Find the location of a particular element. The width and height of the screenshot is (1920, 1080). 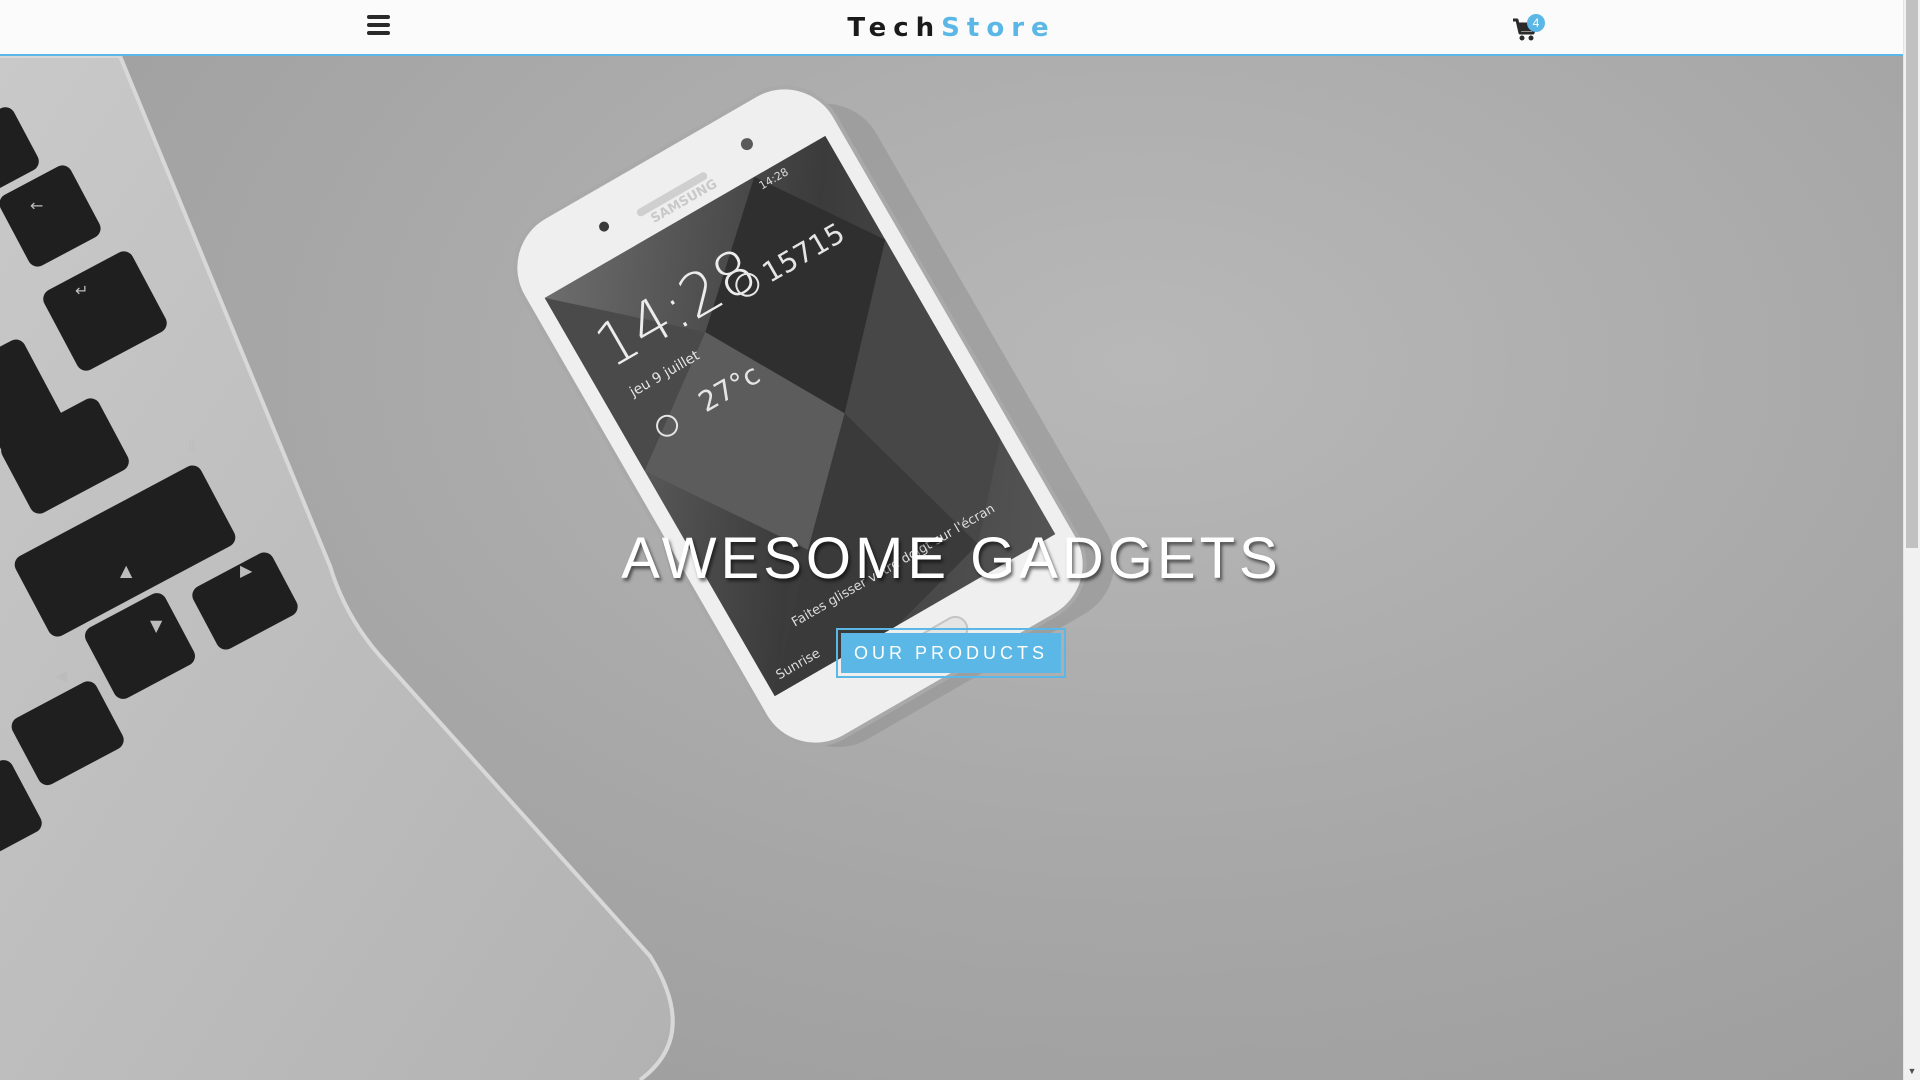

scroll-down-arrow-icon: ▼ is located at coordinates (1912, 1071).